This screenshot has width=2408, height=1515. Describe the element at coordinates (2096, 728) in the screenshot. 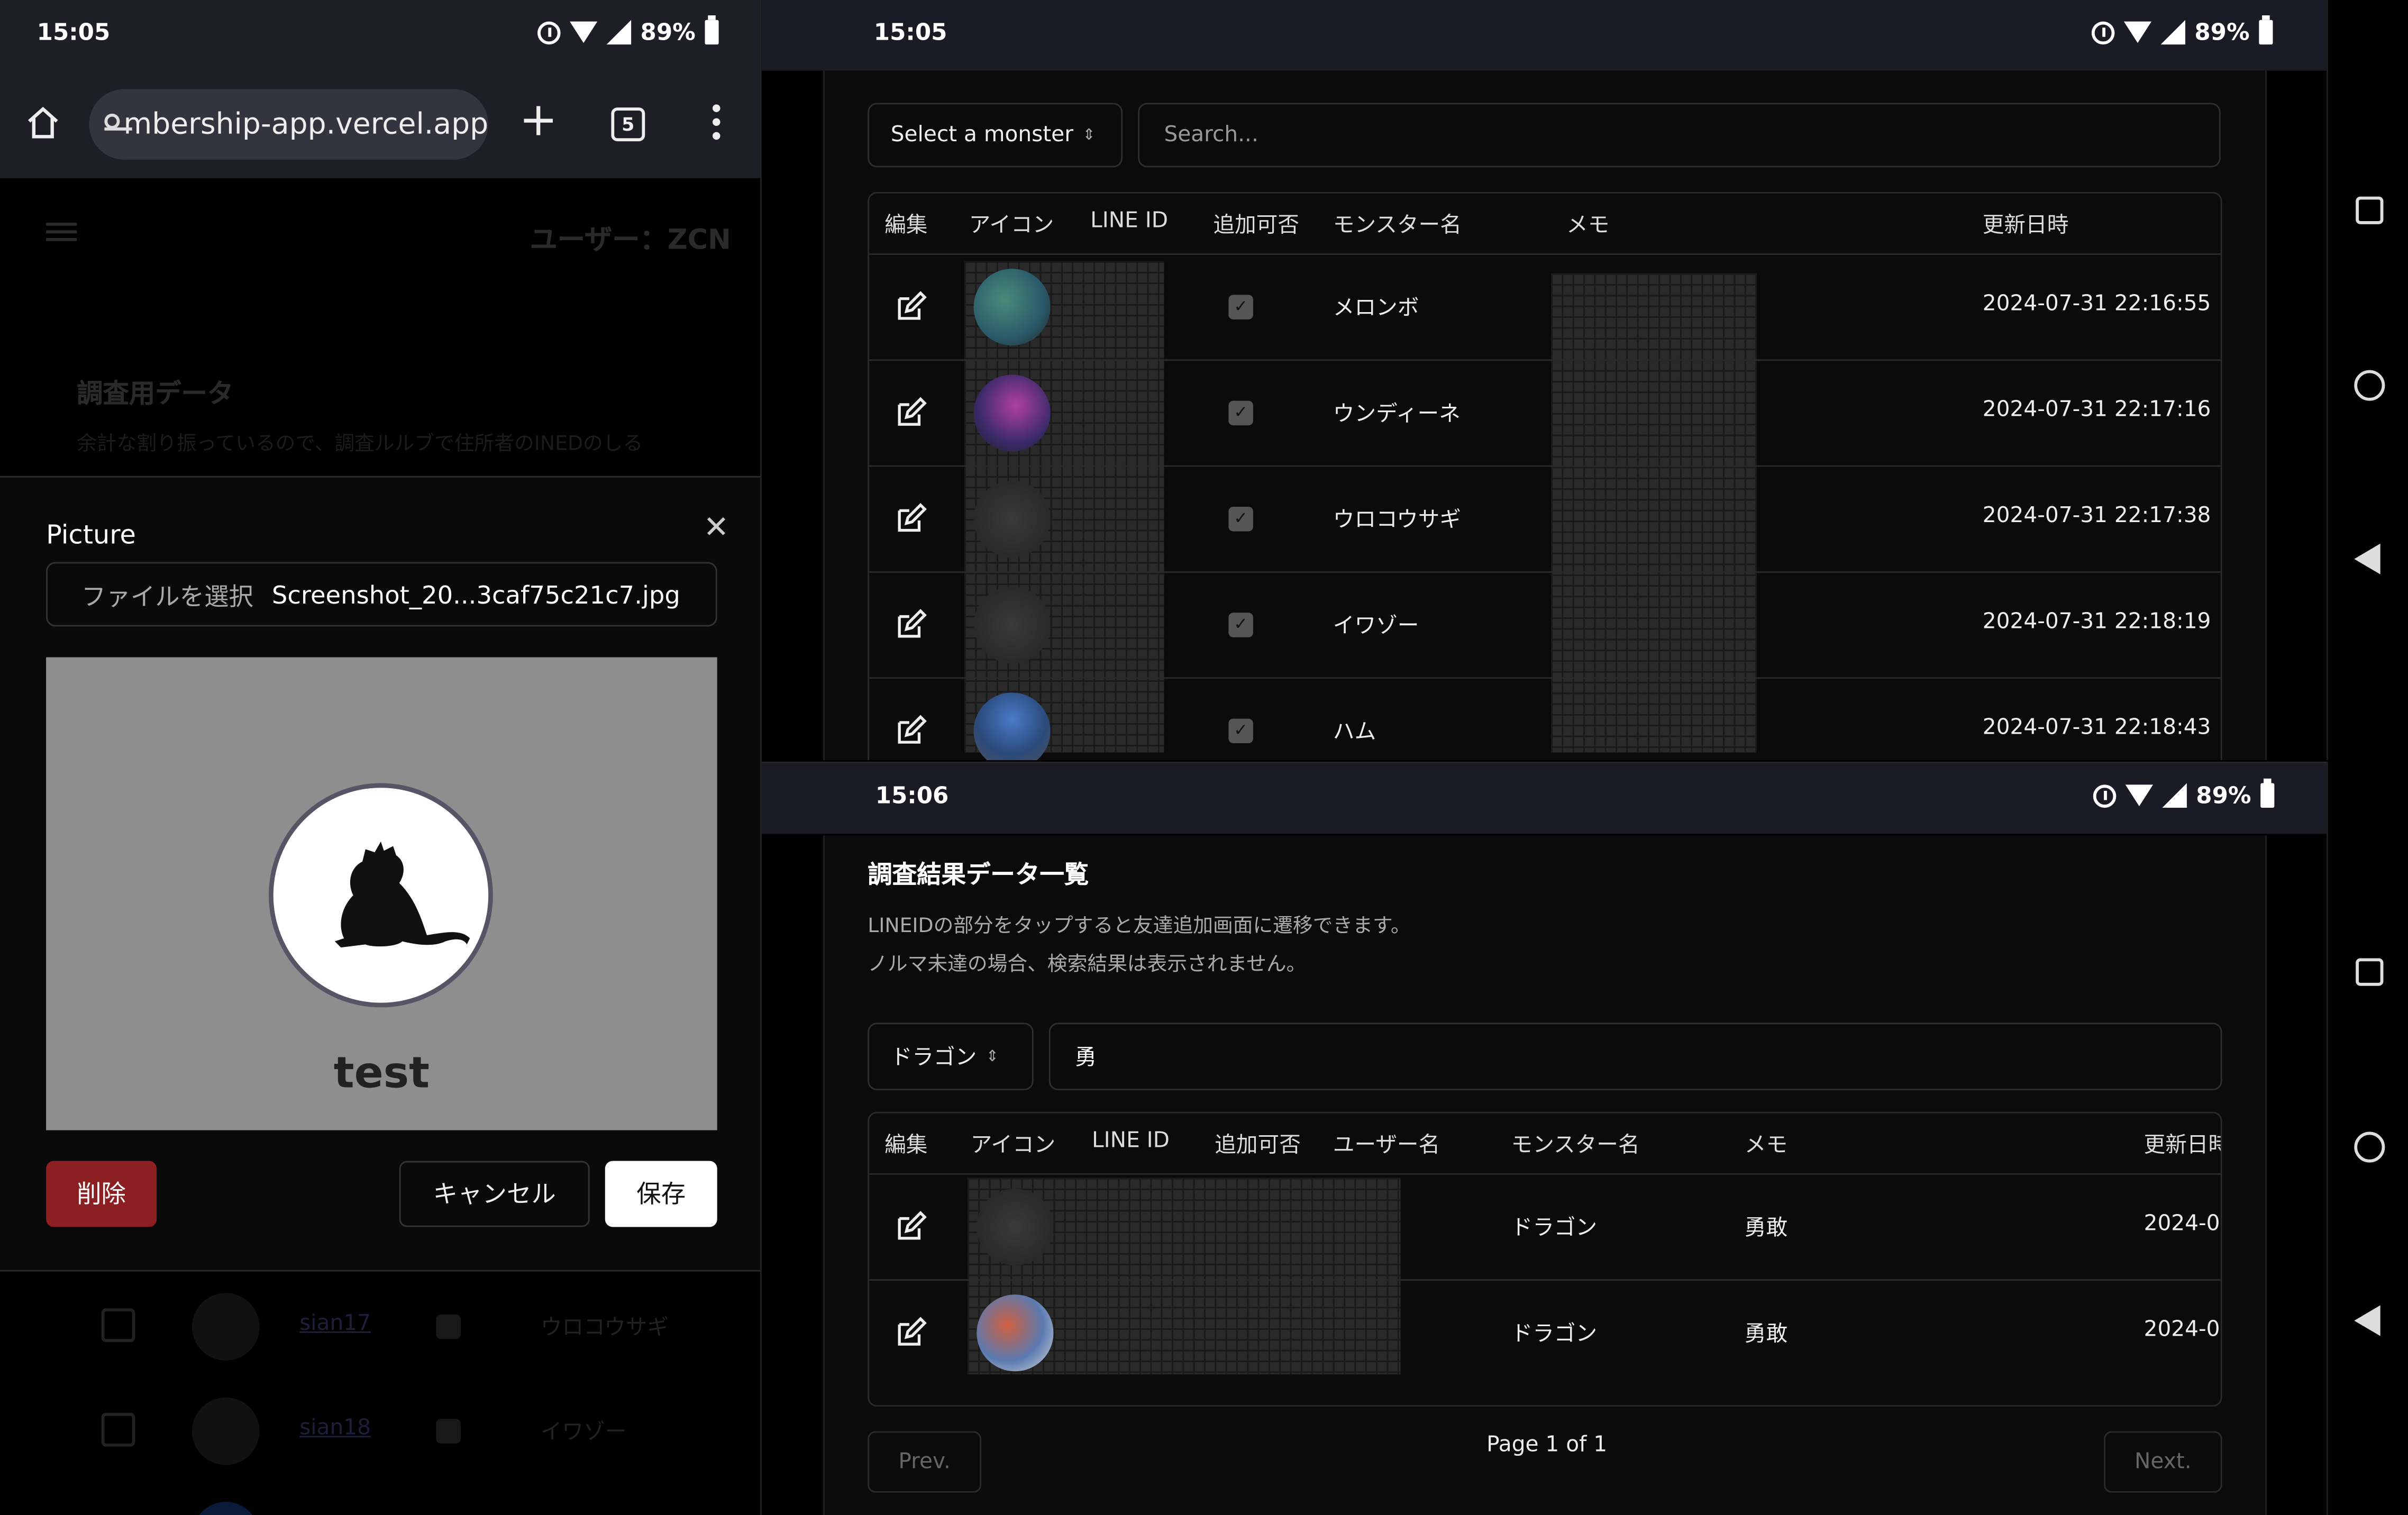

I see `updated-at: 2024-07-31 22:18:43` at that location.